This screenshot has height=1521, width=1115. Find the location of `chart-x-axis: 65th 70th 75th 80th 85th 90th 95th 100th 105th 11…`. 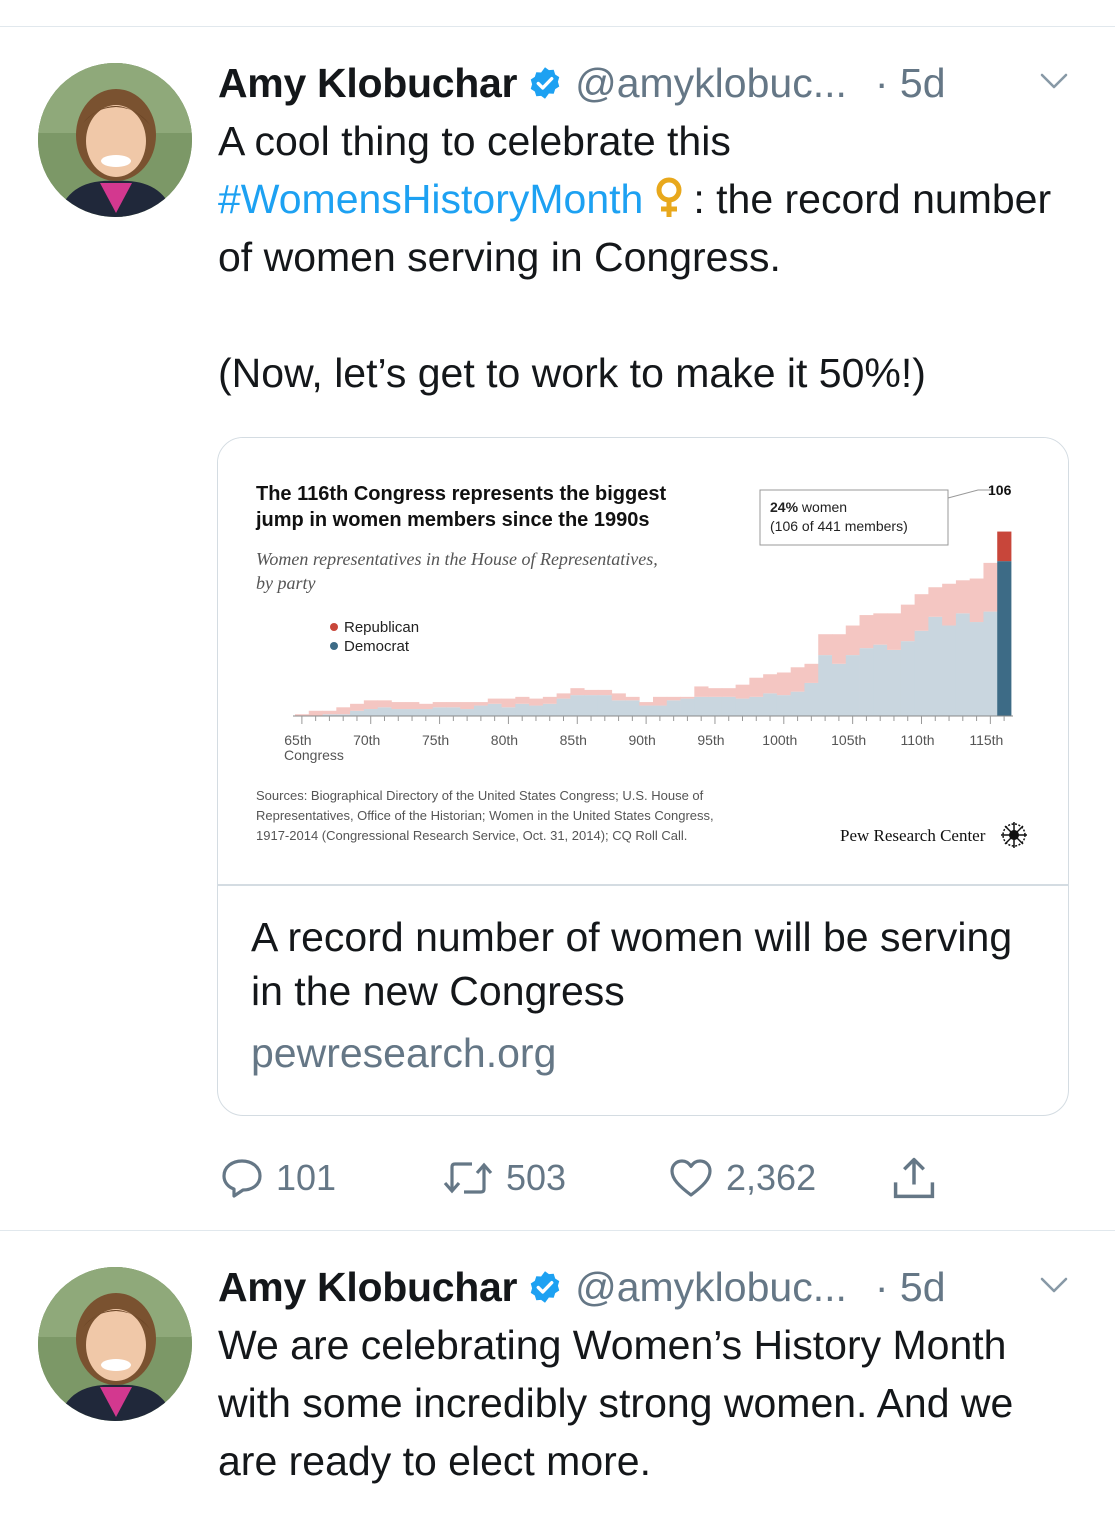

chart-x-axis: 65th 70th 75th 80th 85th 90th 95th 100th 105th 11… is located at coordinates (648, 731).